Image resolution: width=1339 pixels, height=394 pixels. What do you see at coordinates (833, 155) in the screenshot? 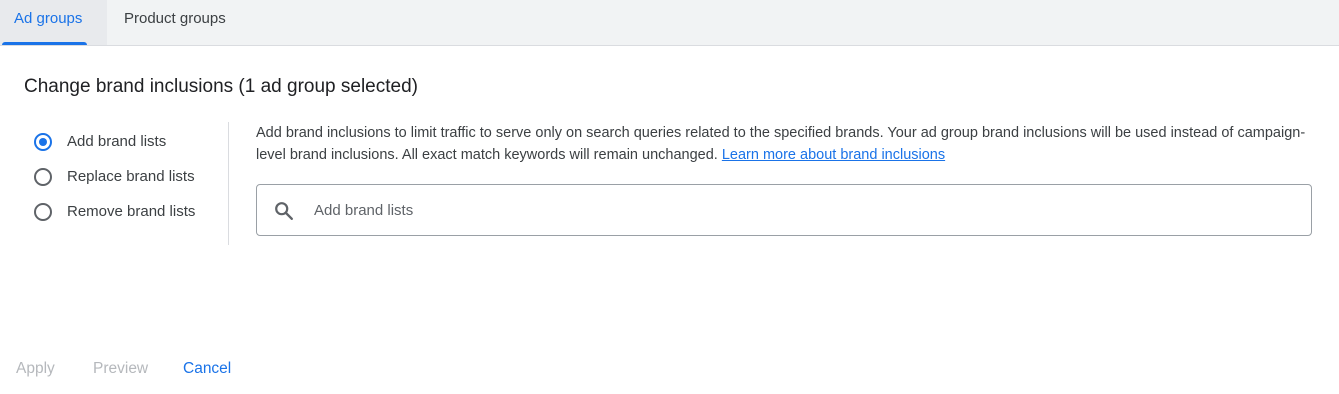
I see `learn-more-link: Learn more about brand inclusions` at bounding box center [833, 155].